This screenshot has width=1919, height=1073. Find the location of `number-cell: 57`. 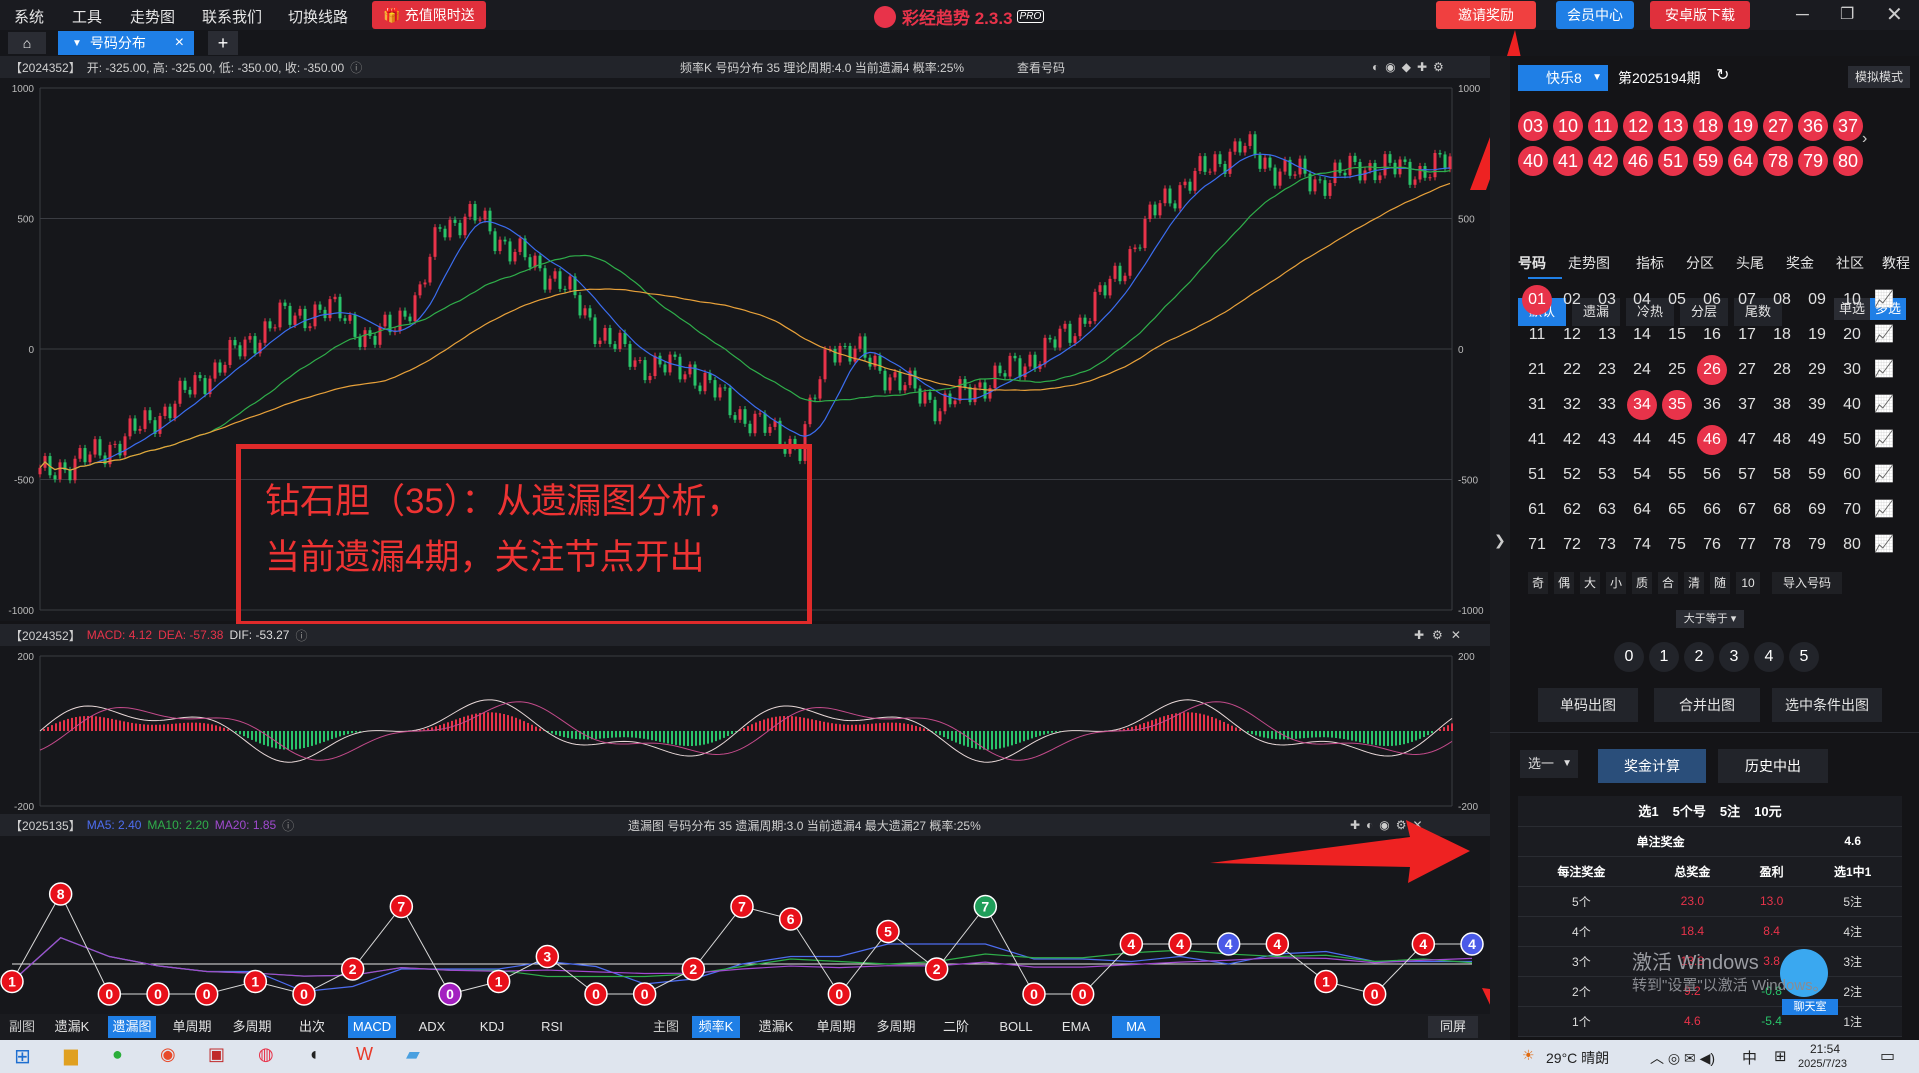

number-cell: 57 is located at coordinates (1747, 475).